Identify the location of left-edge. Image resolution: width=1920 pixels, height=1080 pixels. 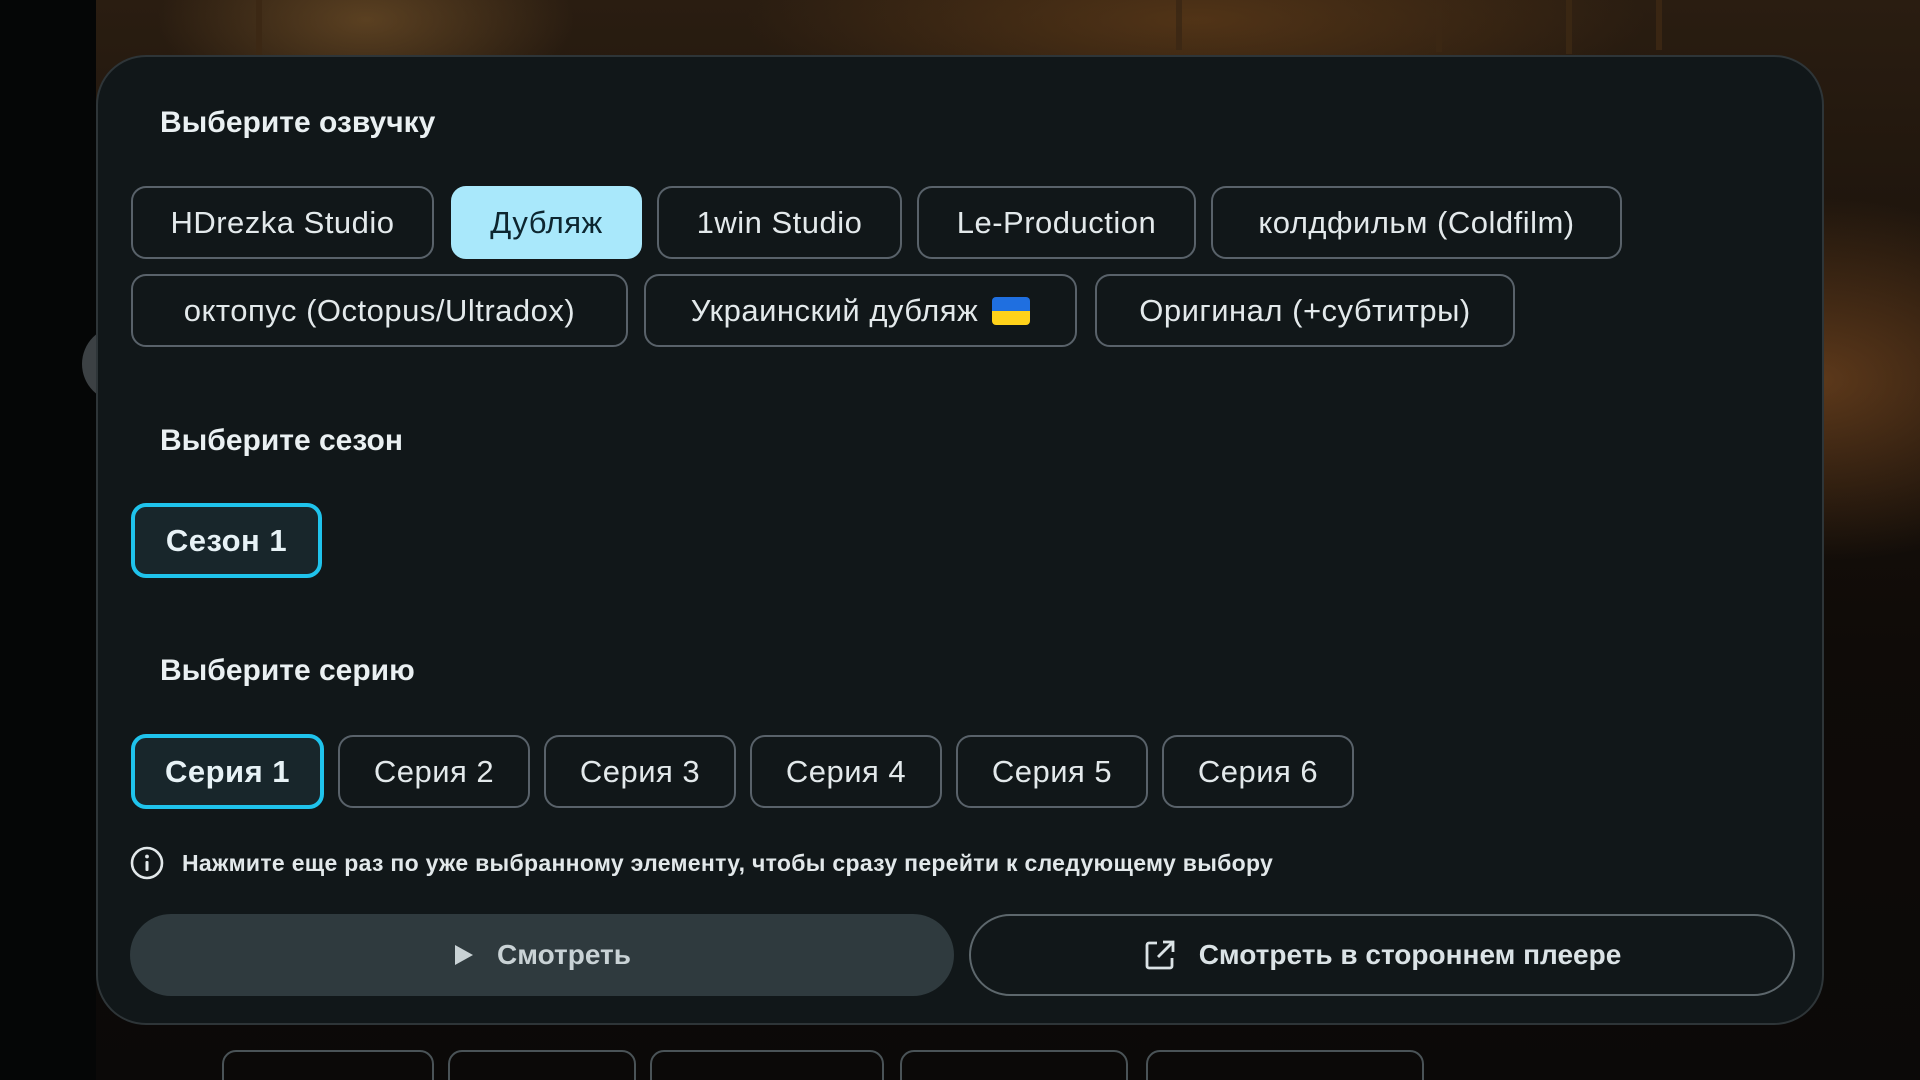
(48, 540).